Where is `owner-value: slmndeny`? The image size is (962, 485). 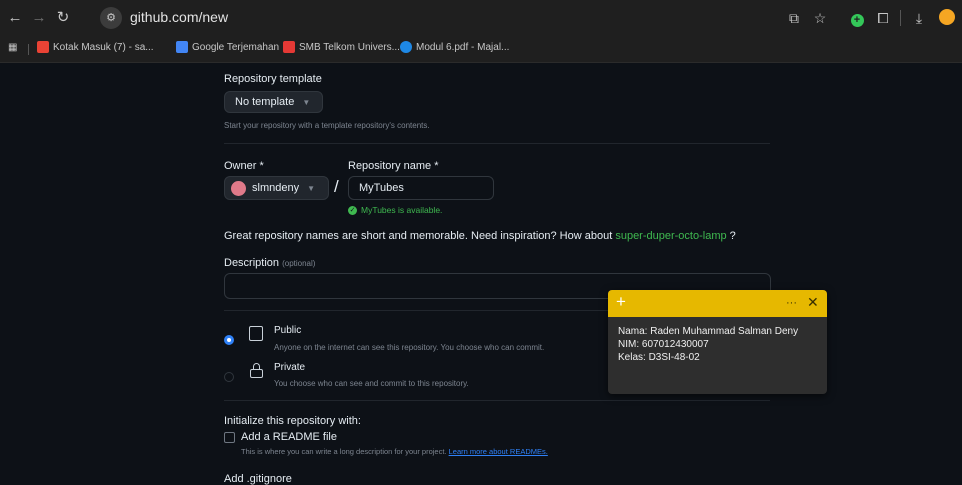 owner-value: slmndeny is located at coordinates (276, 188).